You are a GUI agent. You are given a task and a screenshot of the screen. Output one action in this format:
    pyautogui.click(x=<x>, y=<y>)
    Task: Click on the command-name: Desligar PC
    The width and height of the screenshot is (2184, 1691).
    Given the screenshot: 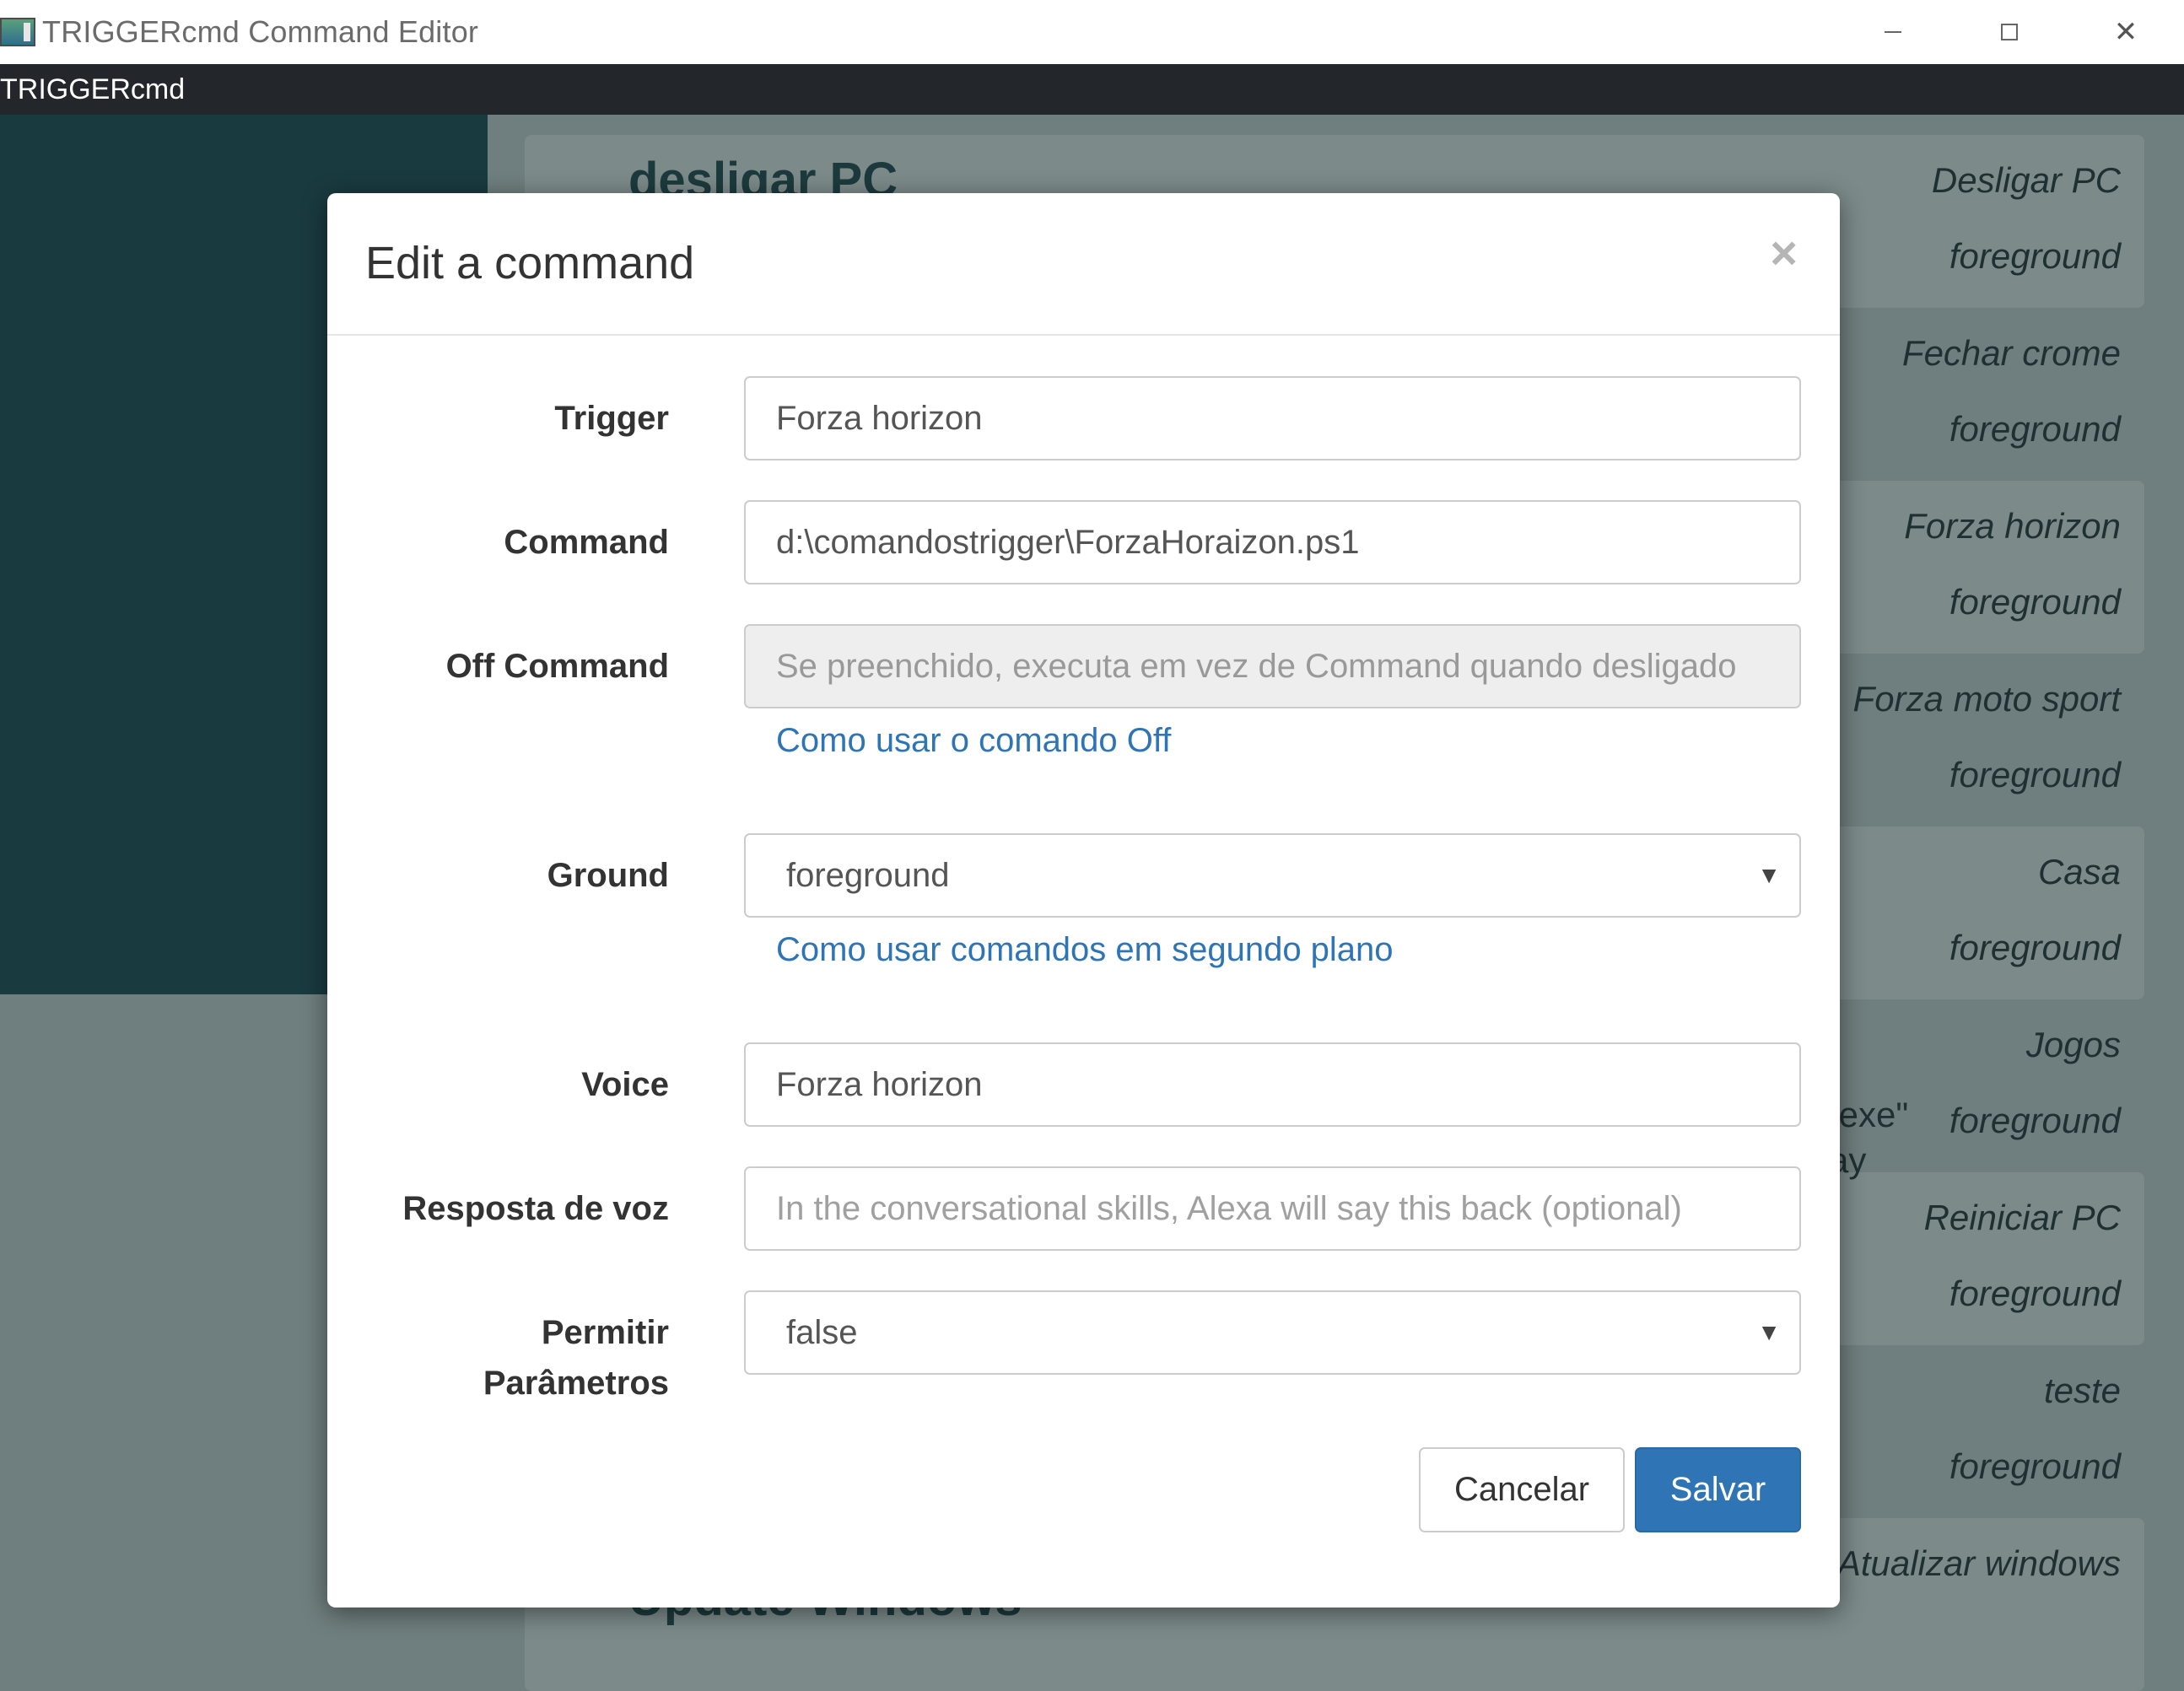 What is the action you would take?
    pyautogui.click(x=2026, y=180)
    